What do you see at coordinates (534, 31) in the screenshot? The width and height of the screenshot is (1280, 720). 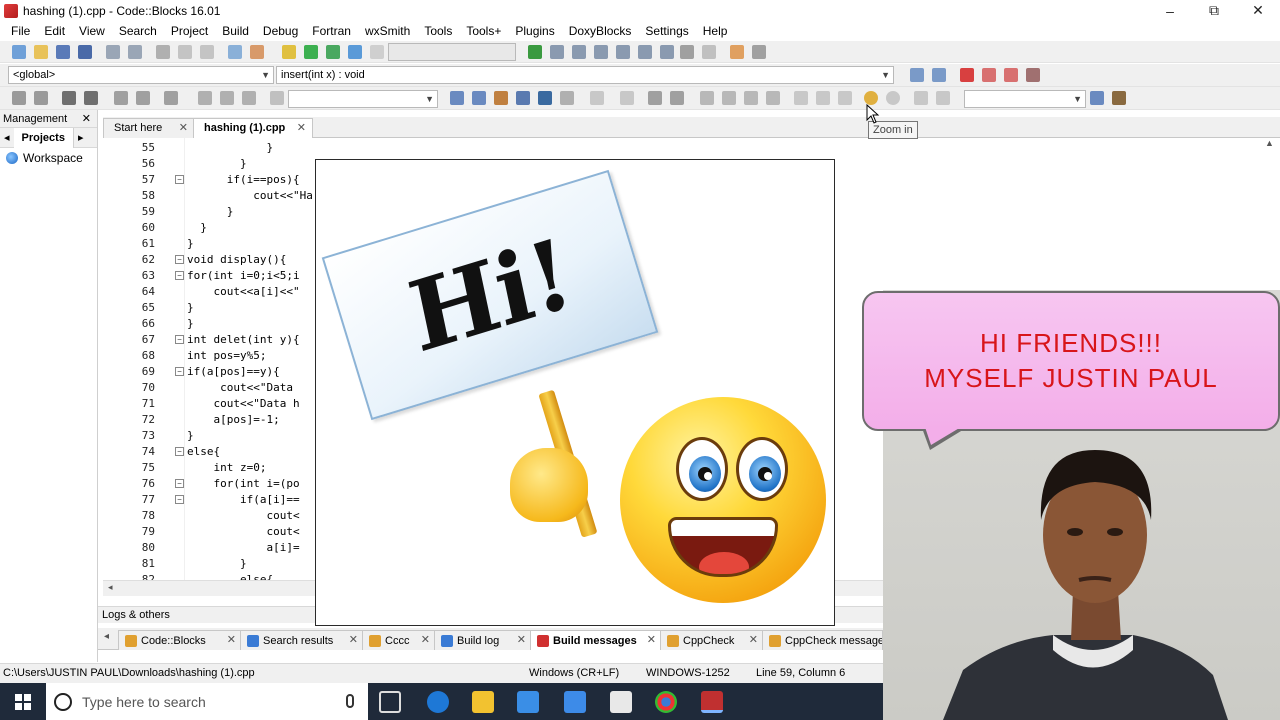 I see `menu-plugins: Plugins` at bounding box center [534, 31].